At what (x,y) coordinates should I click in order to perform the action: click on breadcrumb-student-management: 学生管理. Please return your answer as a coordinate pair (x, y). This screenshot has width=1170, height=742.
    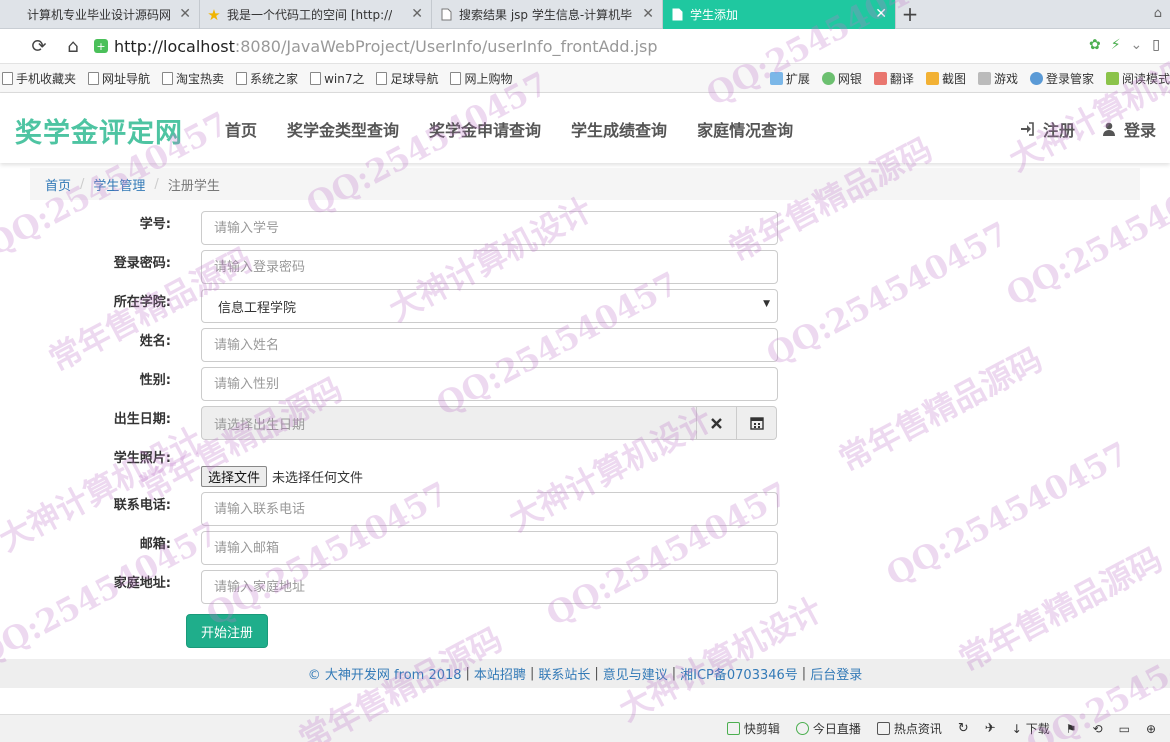
    Looking at the image, I should click on (119, 184).